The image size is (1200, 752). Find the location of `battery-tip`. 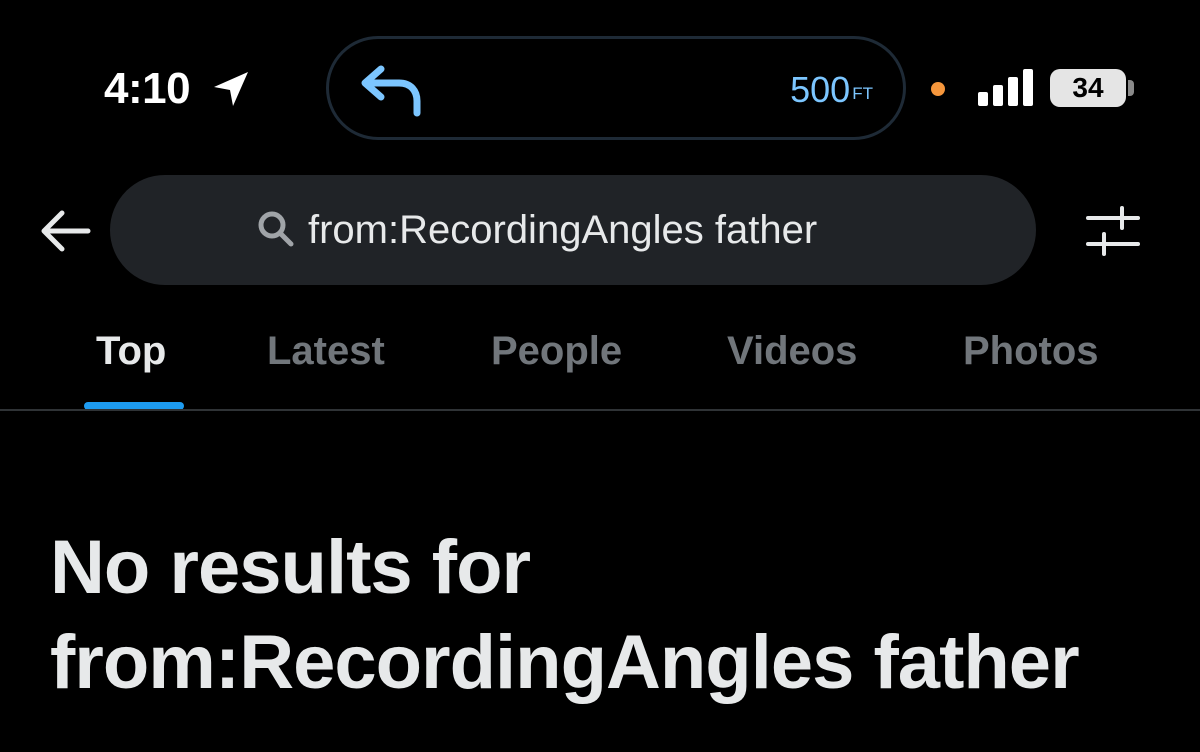

battery-tip is located at coordinates (1131, 88).